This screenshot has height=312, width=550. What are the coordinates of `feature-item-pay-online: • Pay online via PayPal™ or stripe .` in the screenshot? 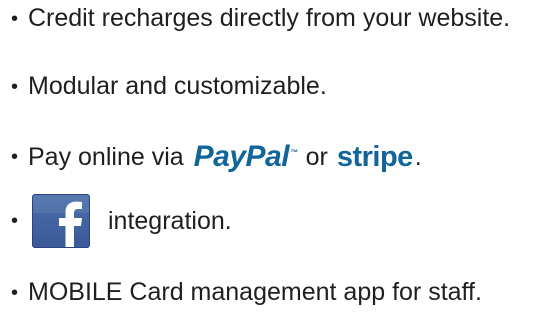 It's located at (216, 157).